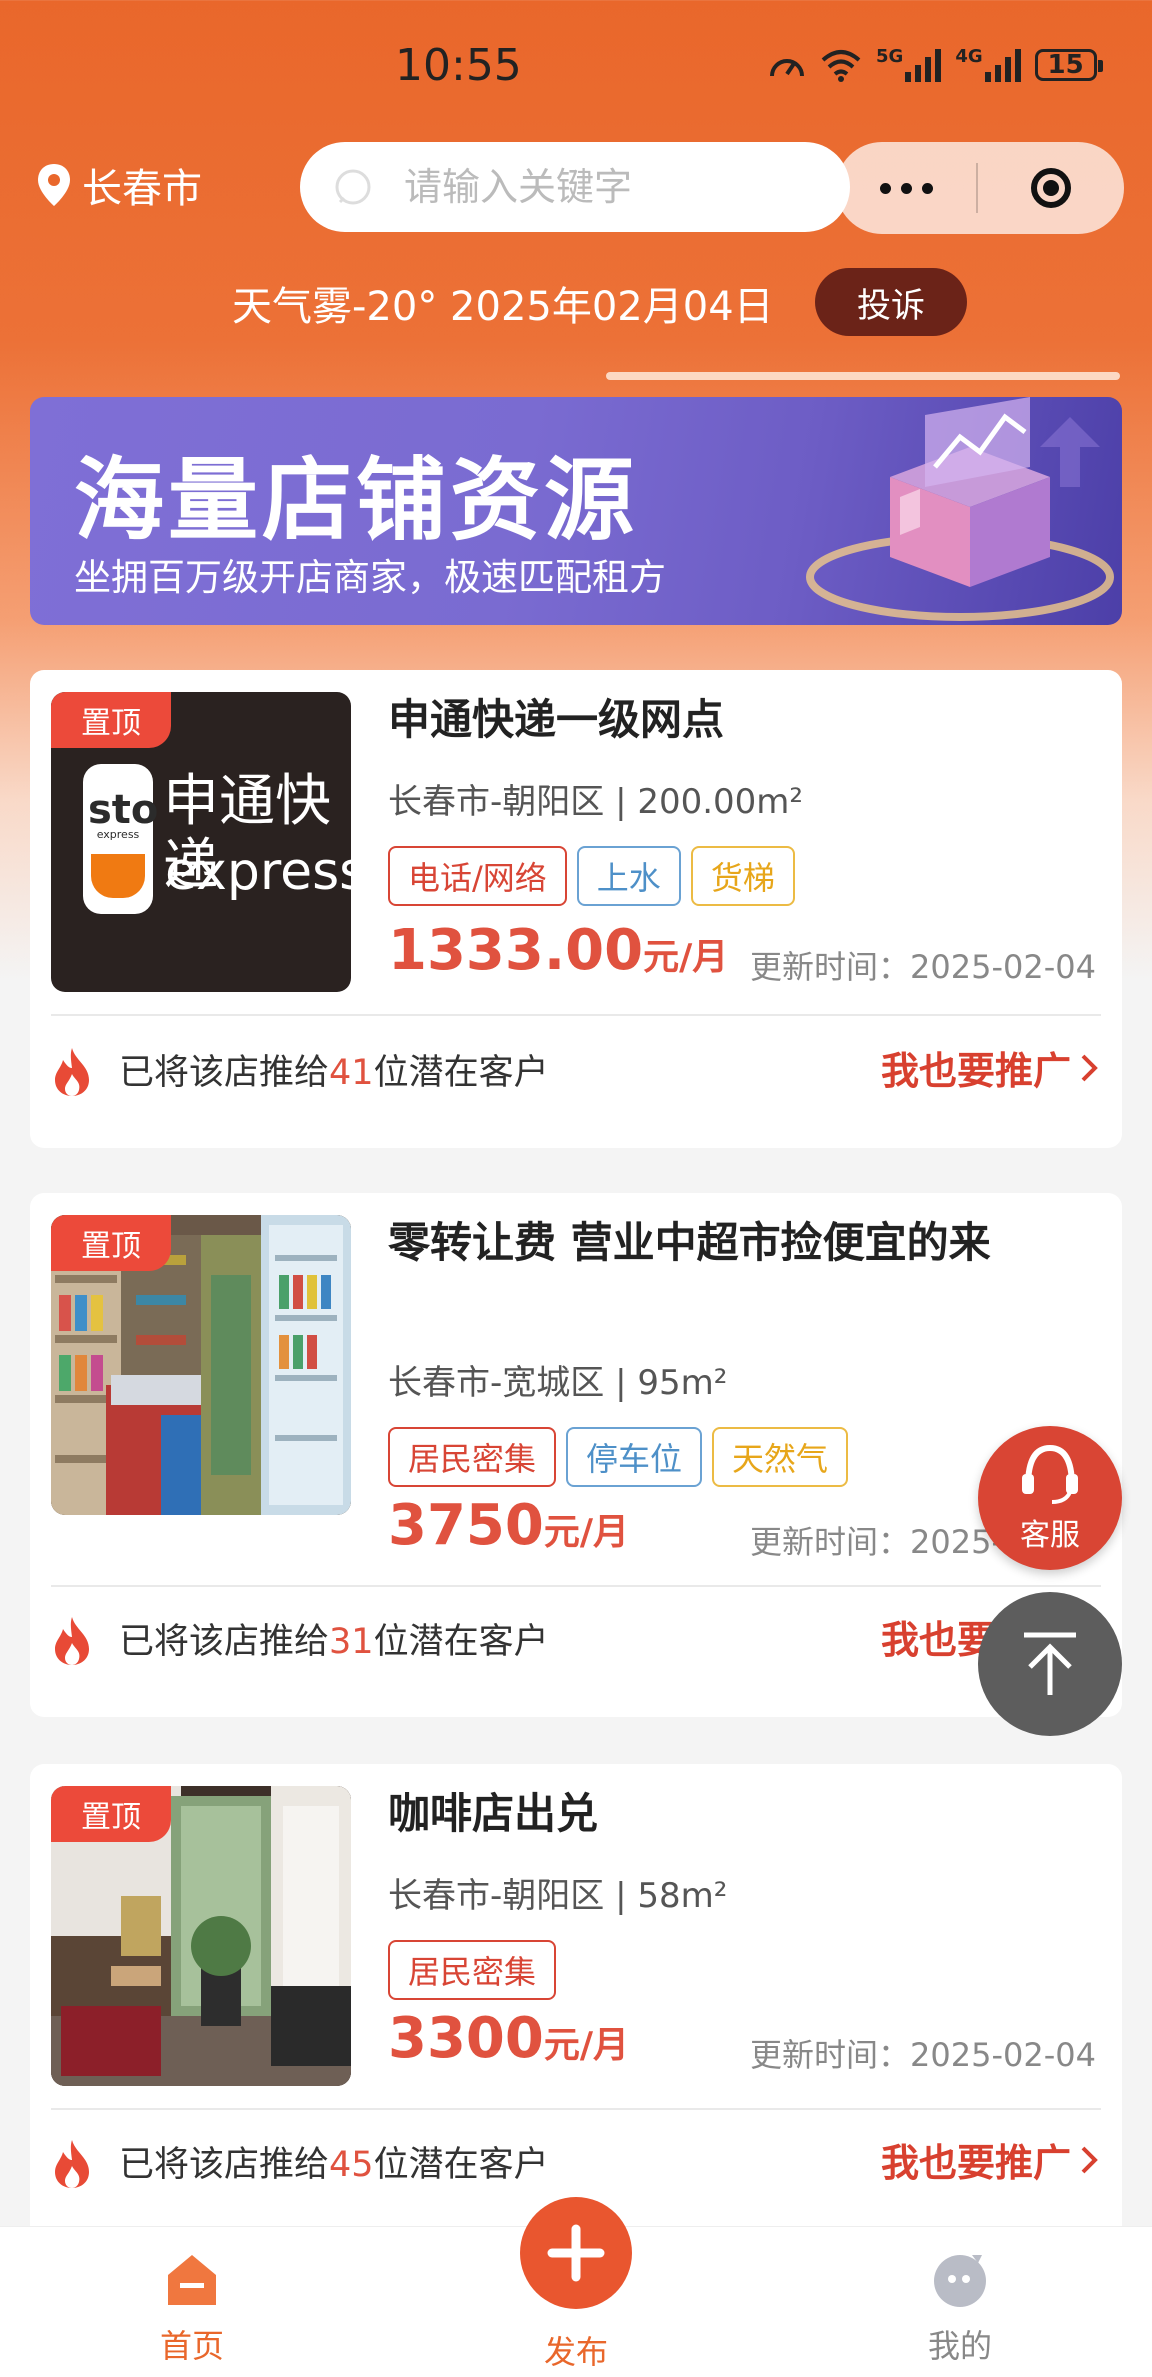 The width and height of the screenshot is (1152, 2377). I want to click on listing-tags: 电话/网络 上水 货梯, so click(591, 876).